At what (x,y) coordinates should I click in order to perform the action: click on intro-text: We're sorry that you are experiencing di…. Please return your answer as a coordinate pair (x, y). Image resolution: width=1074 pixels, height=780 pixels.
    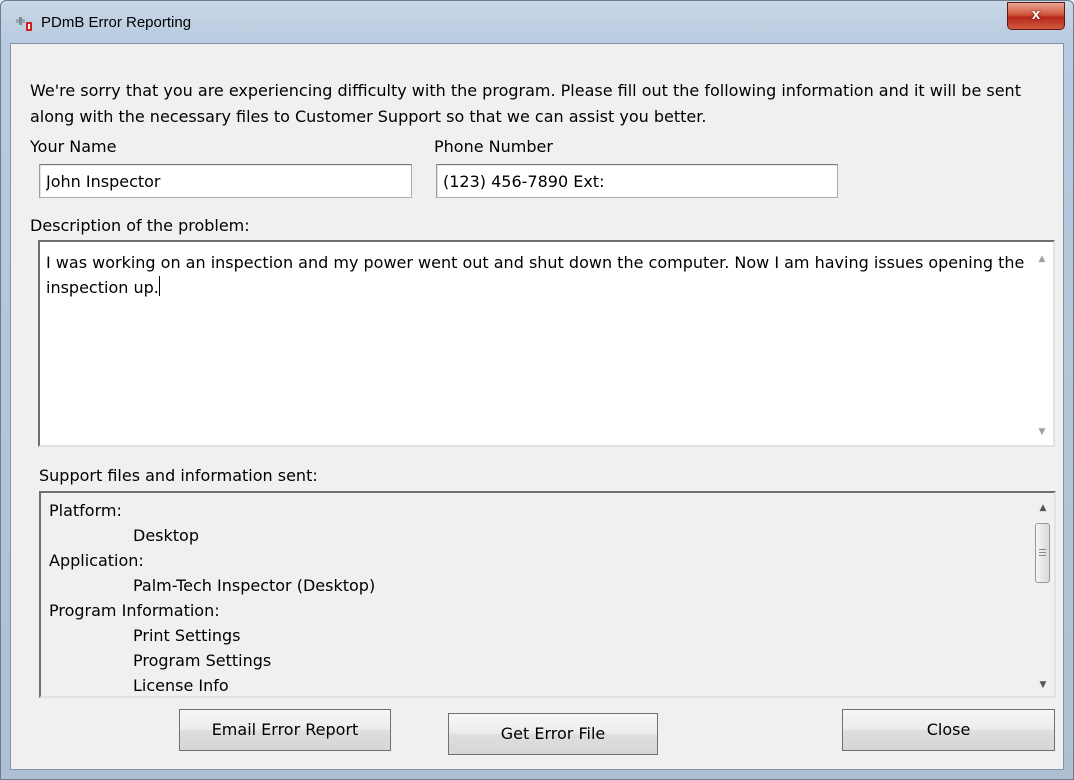
    Looking at the image, I should click on (525, 103).